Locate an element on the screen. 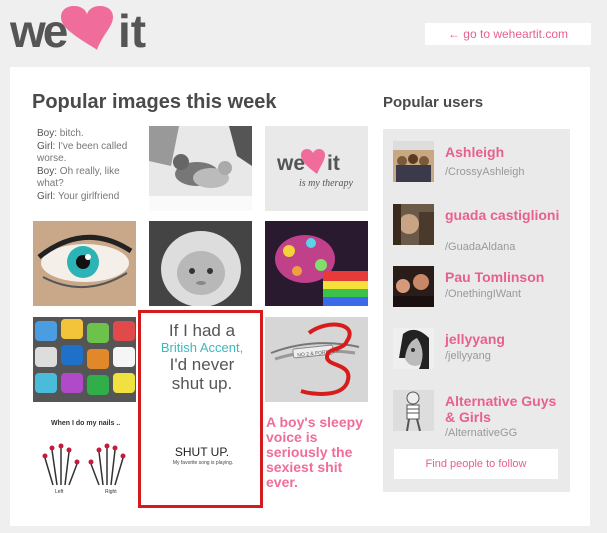  tile-logo-right: it is located at coordinates (333, 163).